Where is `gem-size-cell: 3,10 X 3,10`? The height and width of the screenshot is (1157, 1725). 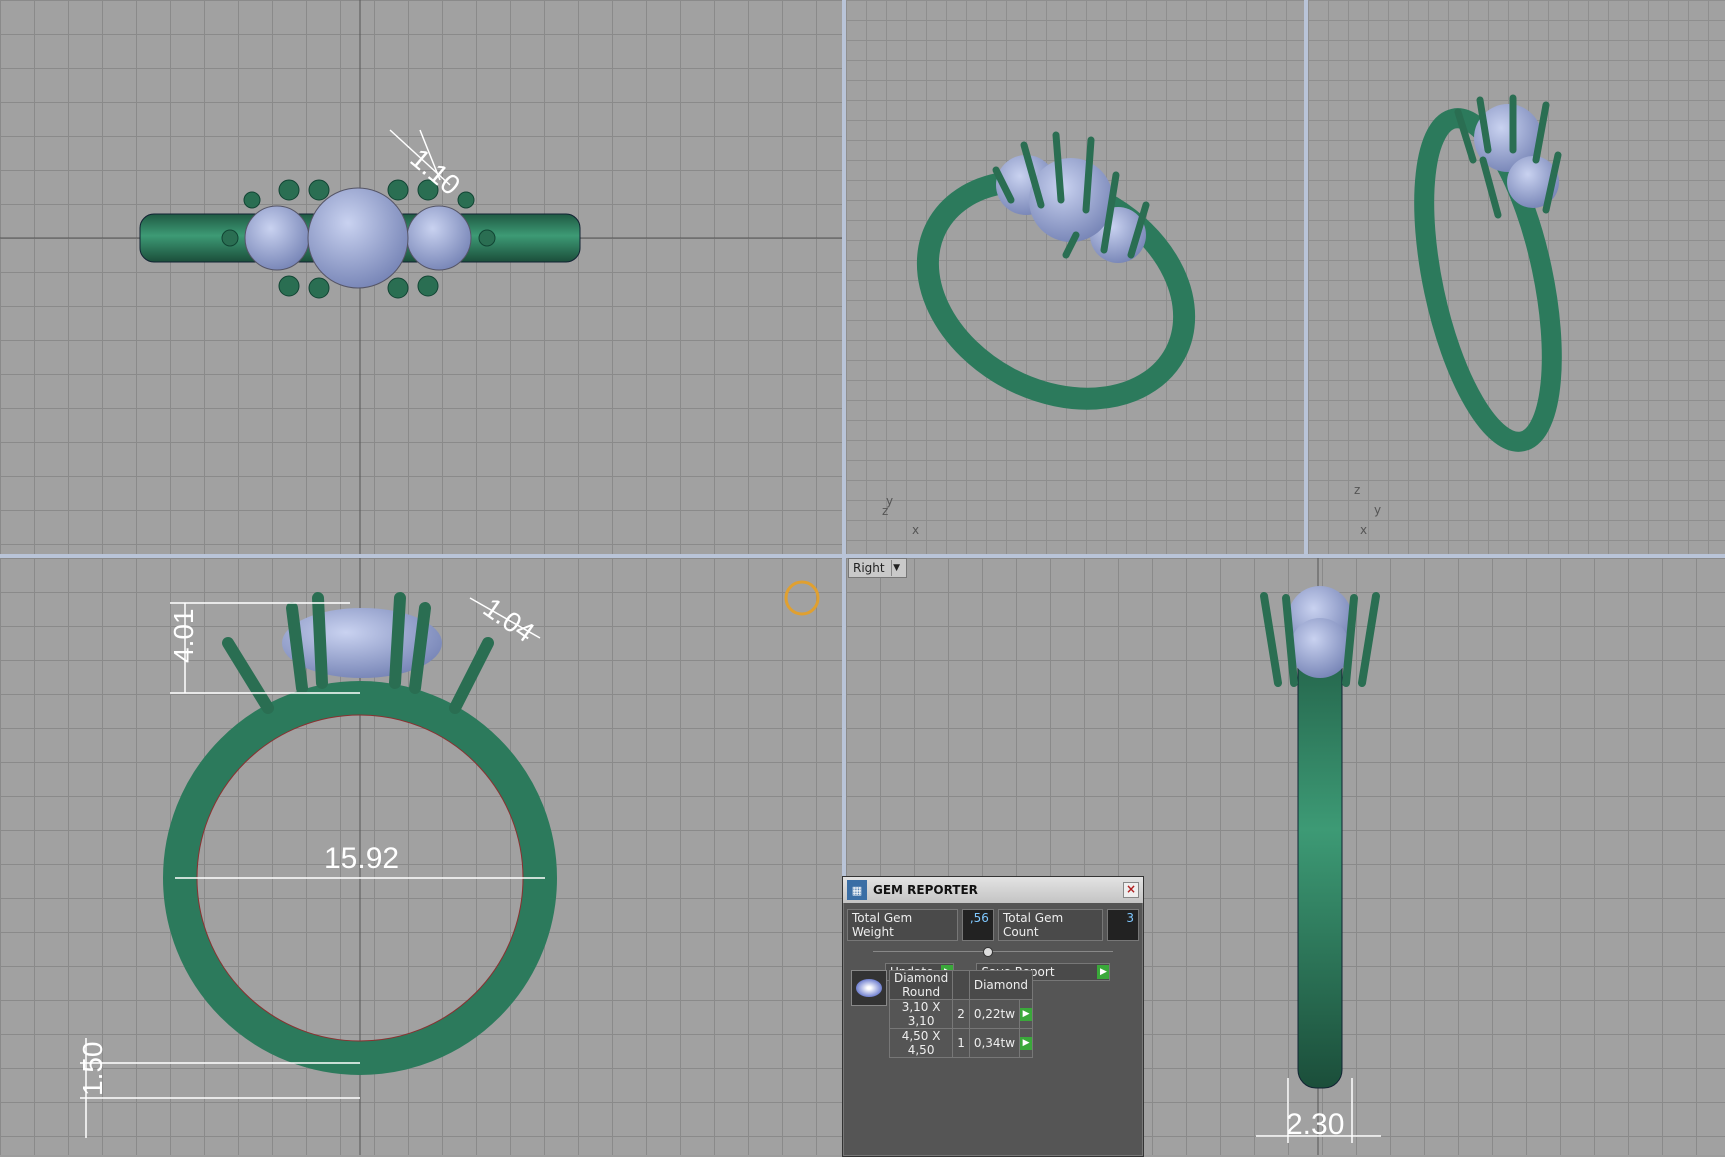 gem-size-cell: 3,10 X 3,10 is located at coordinates (921, 1014).